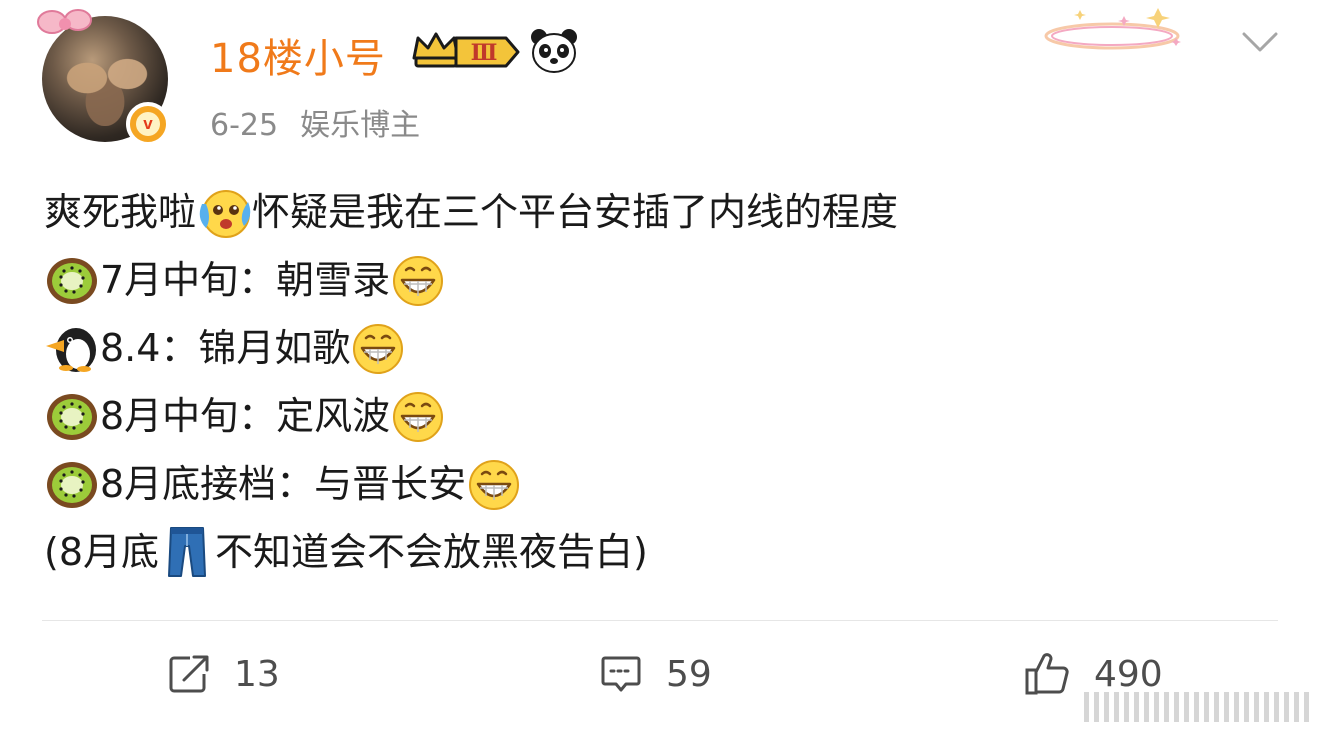  Describe the element at coordinates (1196, 707) in the screenshot. I see `watermark-bars` at that location.